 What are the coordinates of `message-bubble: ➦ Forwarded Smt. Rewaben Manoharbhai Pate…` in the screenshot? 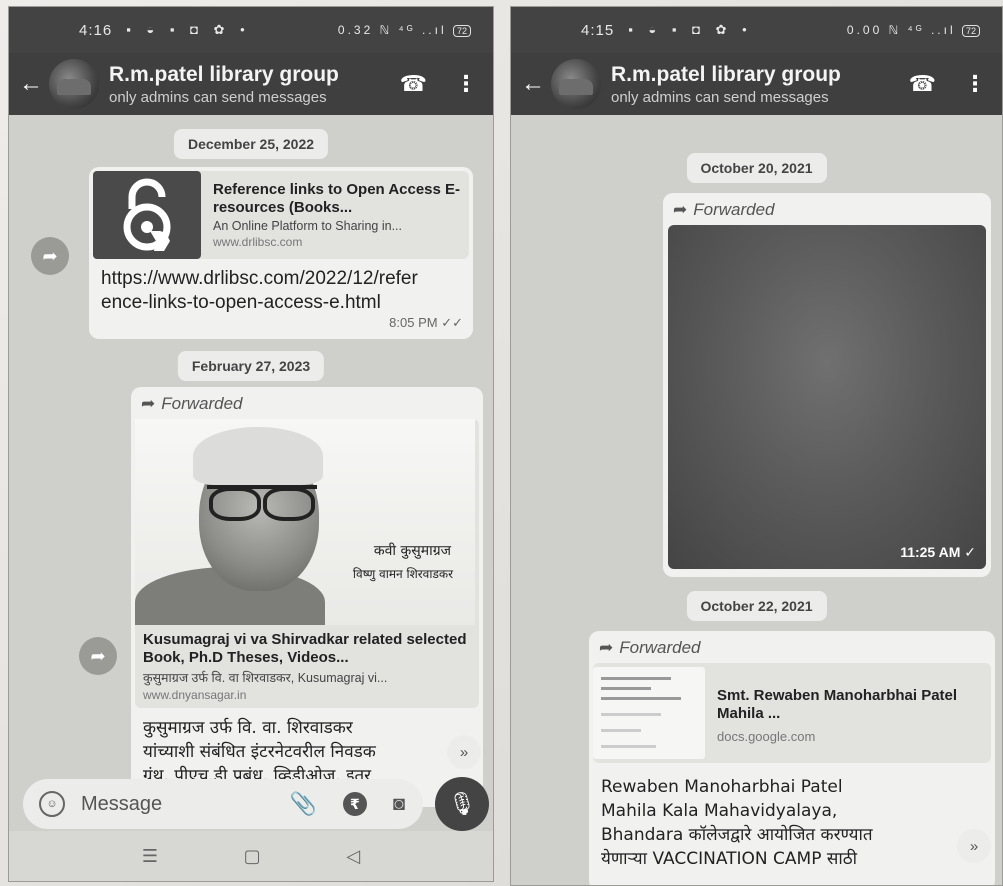 It's located at (792, 758).